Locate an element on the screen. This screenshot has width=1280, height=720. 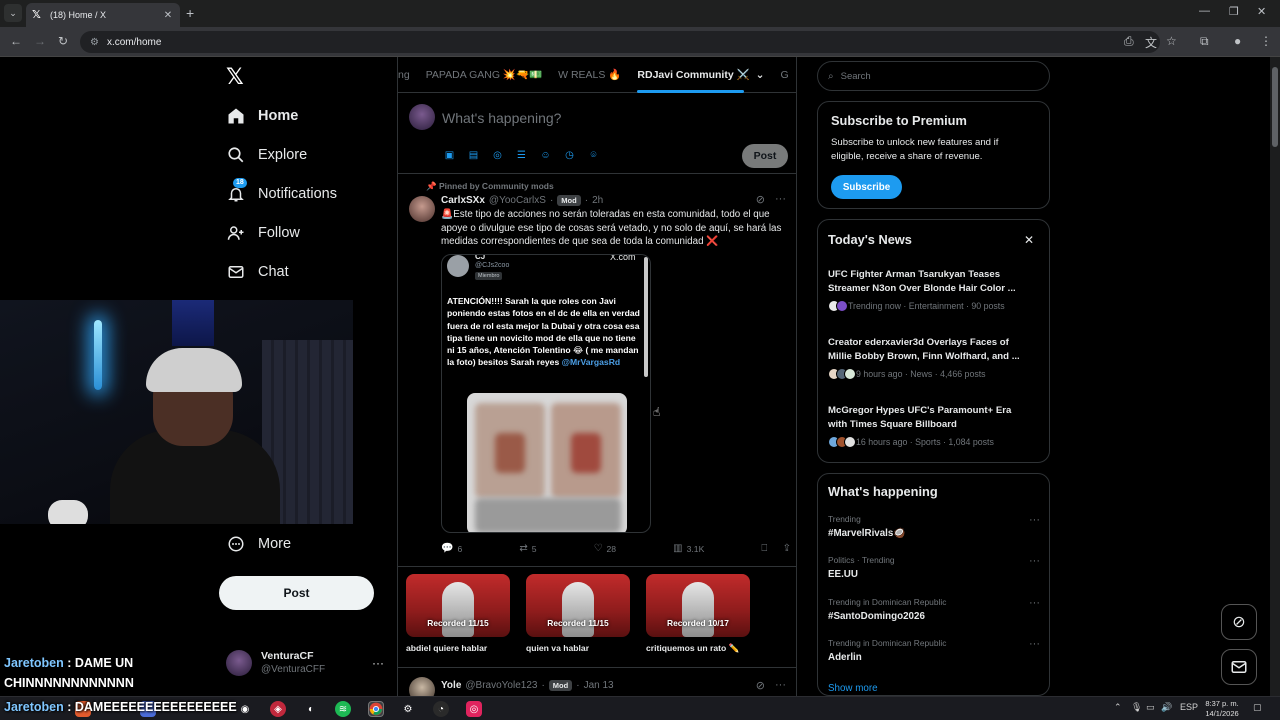
composer-post-button: Post is located at coordinates (765, 156).